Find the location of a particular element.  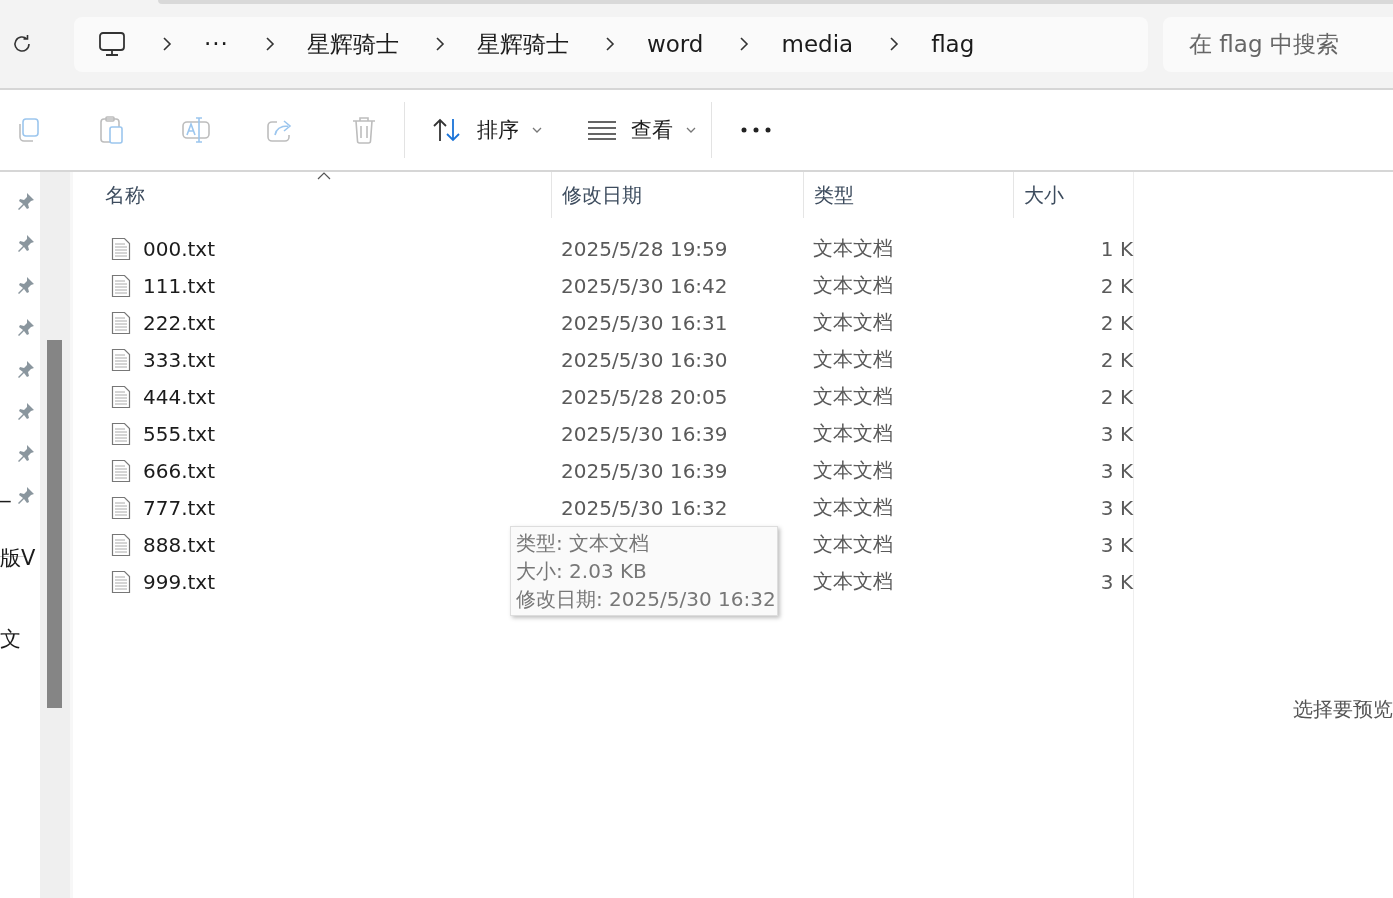

sidebar-item: 文 is located at coordinates (10, 639).